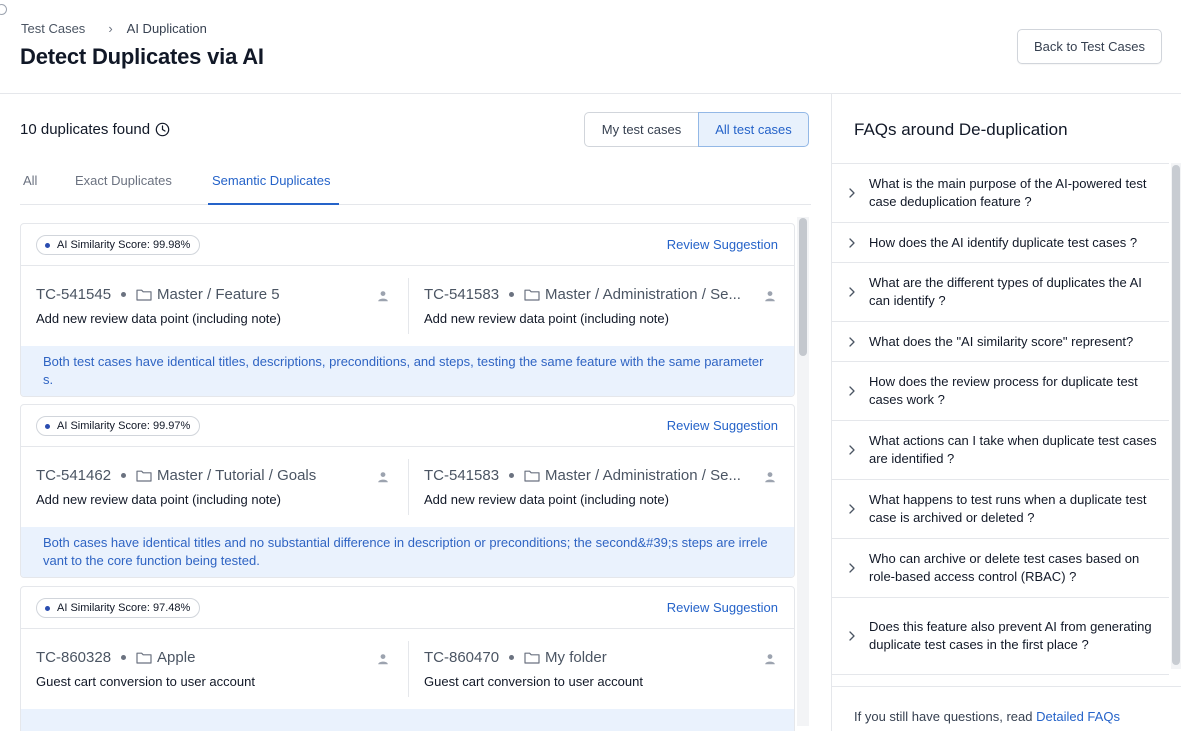 The width and height of the screenshot is (1181, 731). I want to click on breadcrumb-test-cases-link: Test Cases, so click(53, 28).